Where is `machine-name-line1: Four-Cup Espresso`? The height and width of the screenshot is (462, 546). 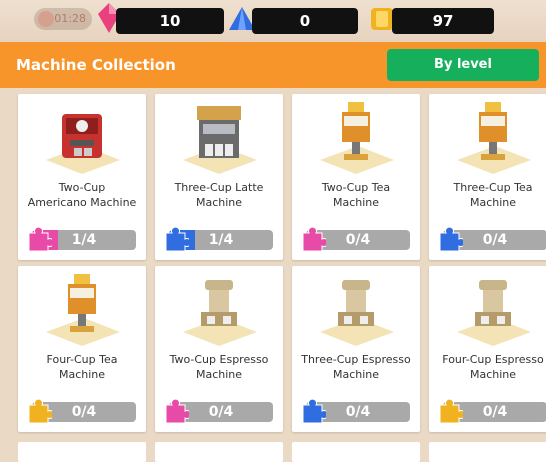
machine-name-line1: Four-Cup Espresso is located at coordinates (493, 359).